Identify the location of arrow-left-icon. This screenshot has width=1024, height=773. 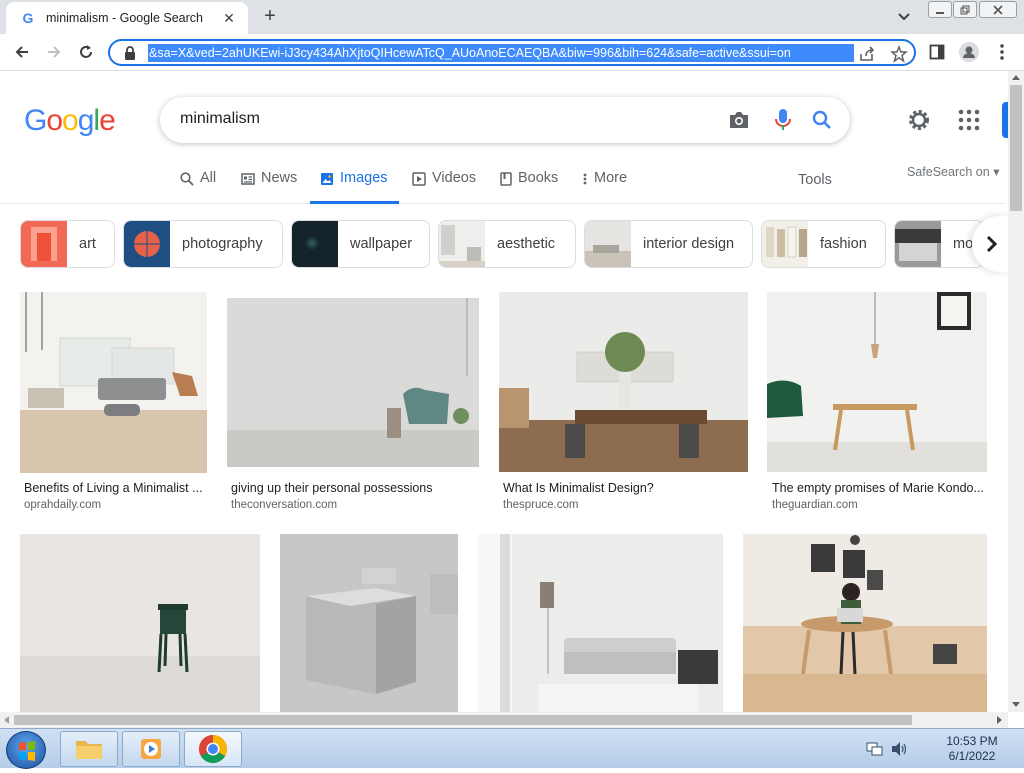
(21, 52).